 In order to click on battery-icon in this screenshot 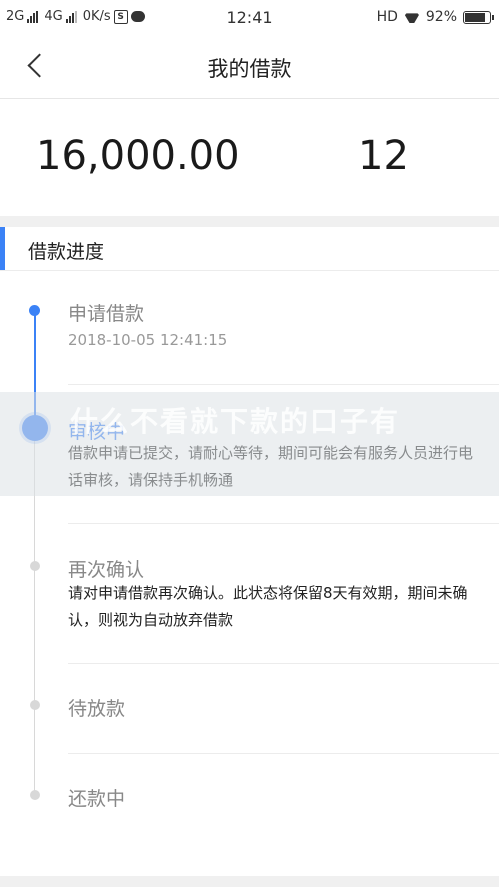, I will do `click(478, 17)`.